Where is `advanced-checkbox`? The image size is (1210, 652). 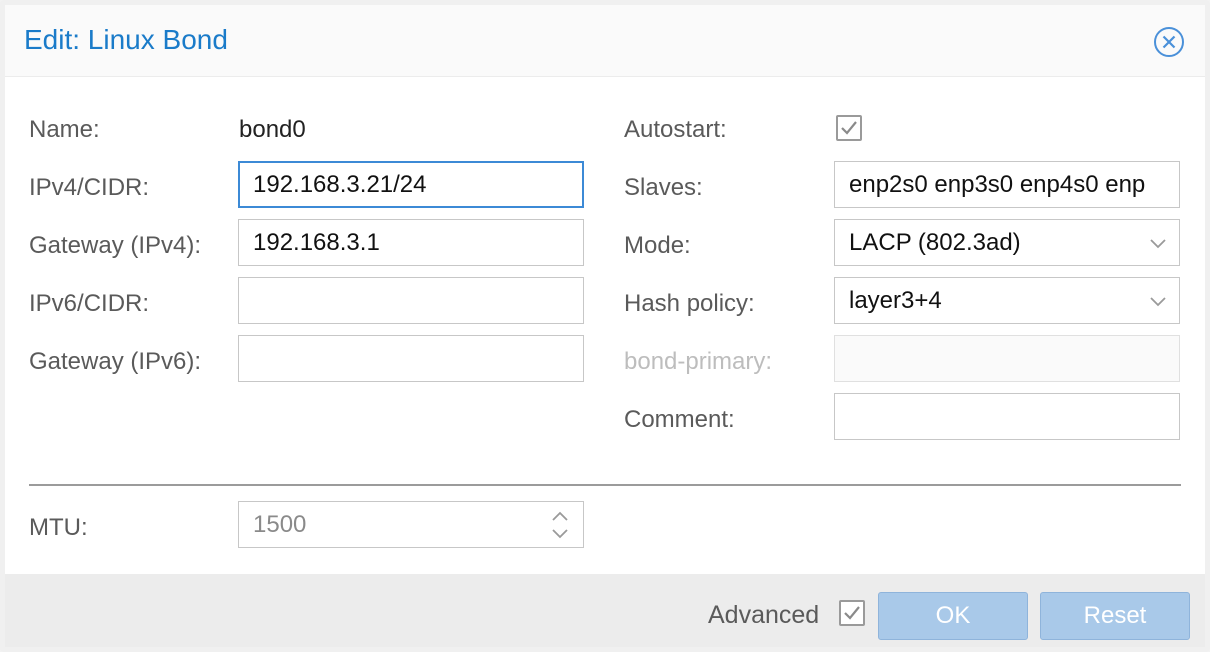 advanced-checkbox is located at coordinates (852, 613).